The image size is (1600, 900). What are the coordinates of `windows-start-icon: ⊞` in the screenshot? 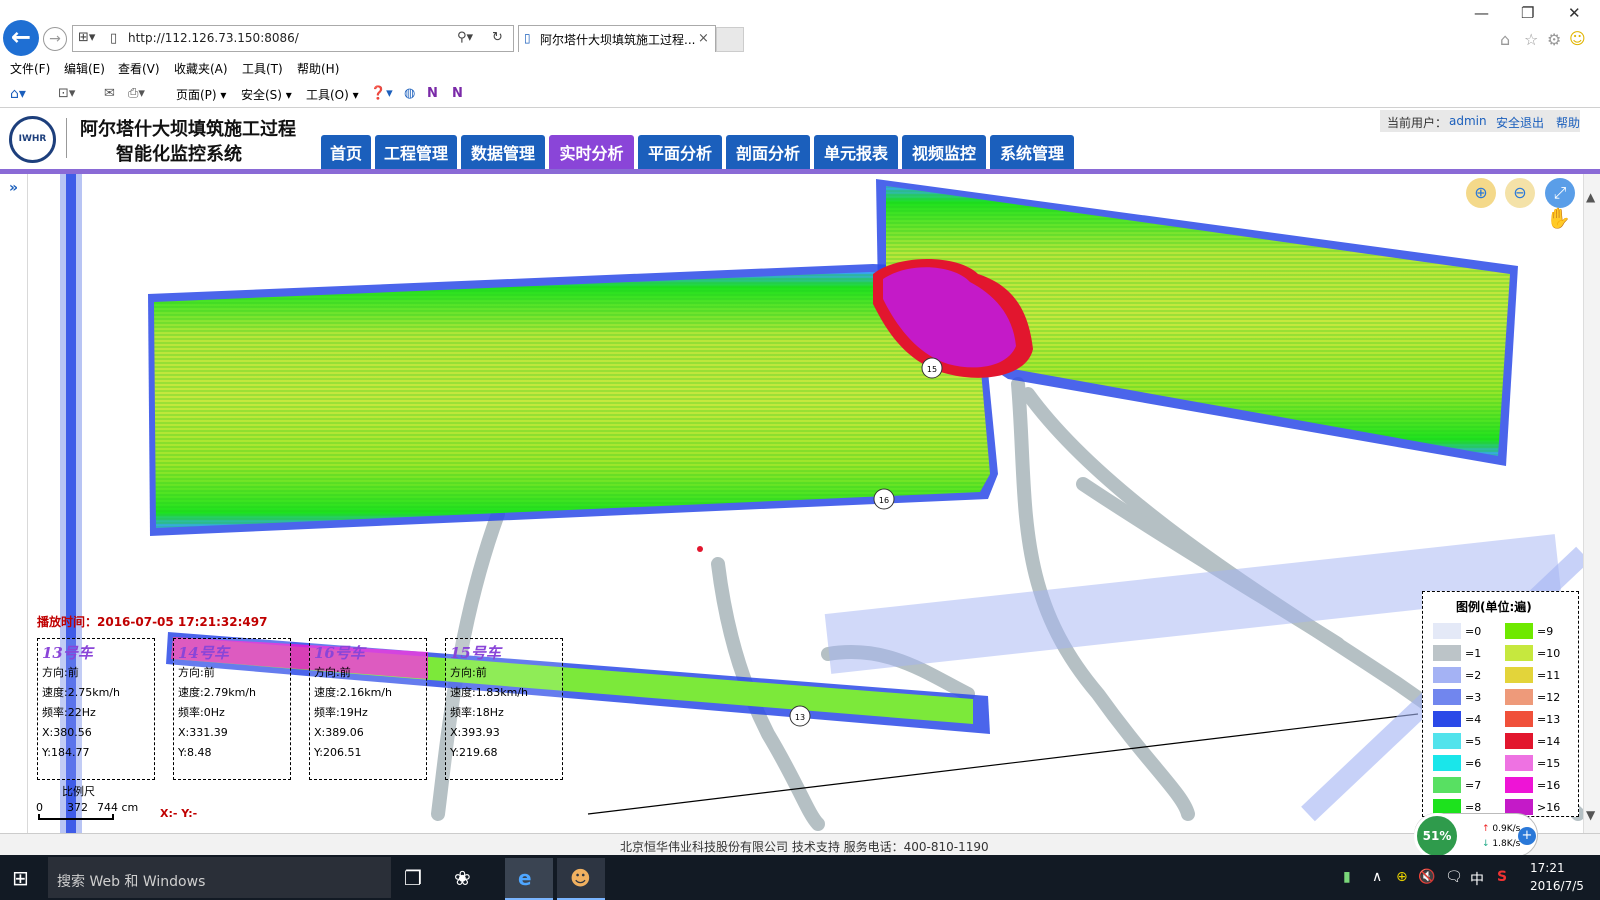 It's located at (20, 878).